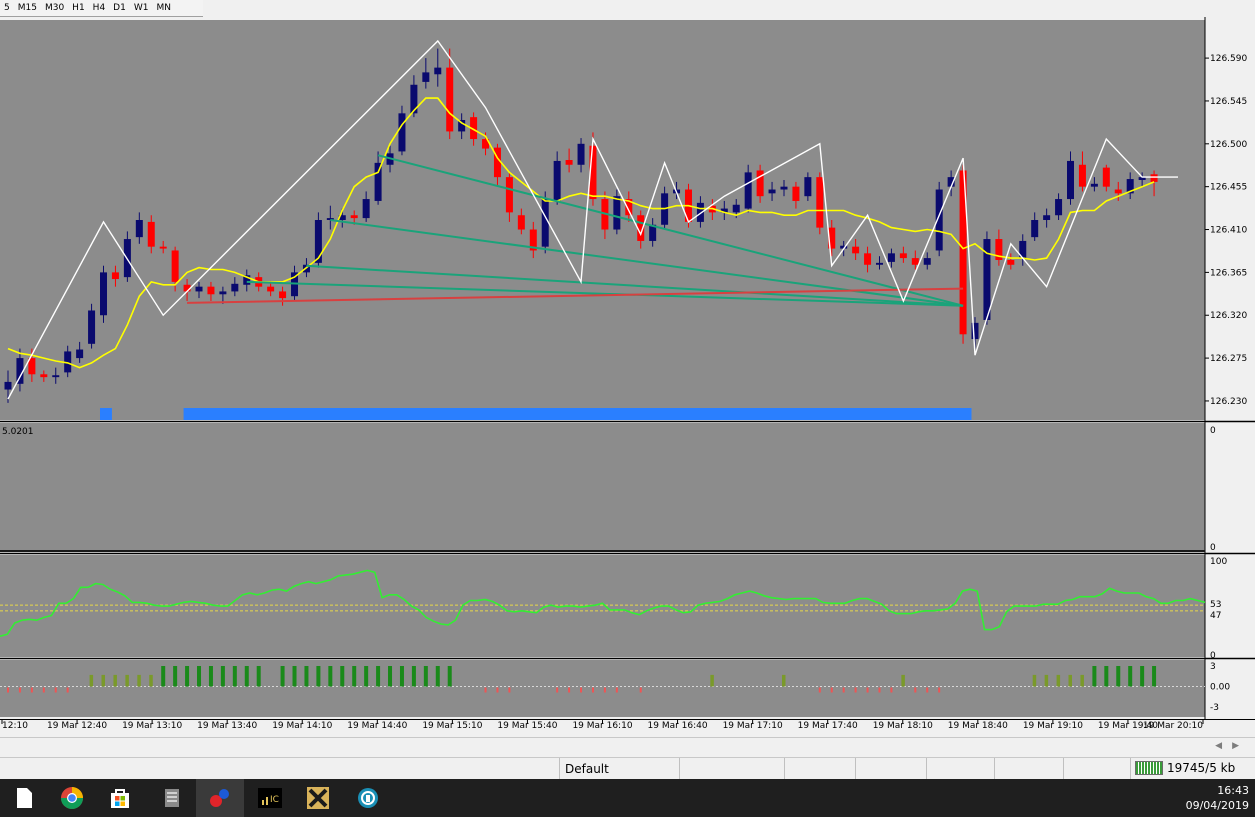  Describe the element at coordinates (119, 8) in the screenshot. I see `timeframe-d1: D1` at that location.